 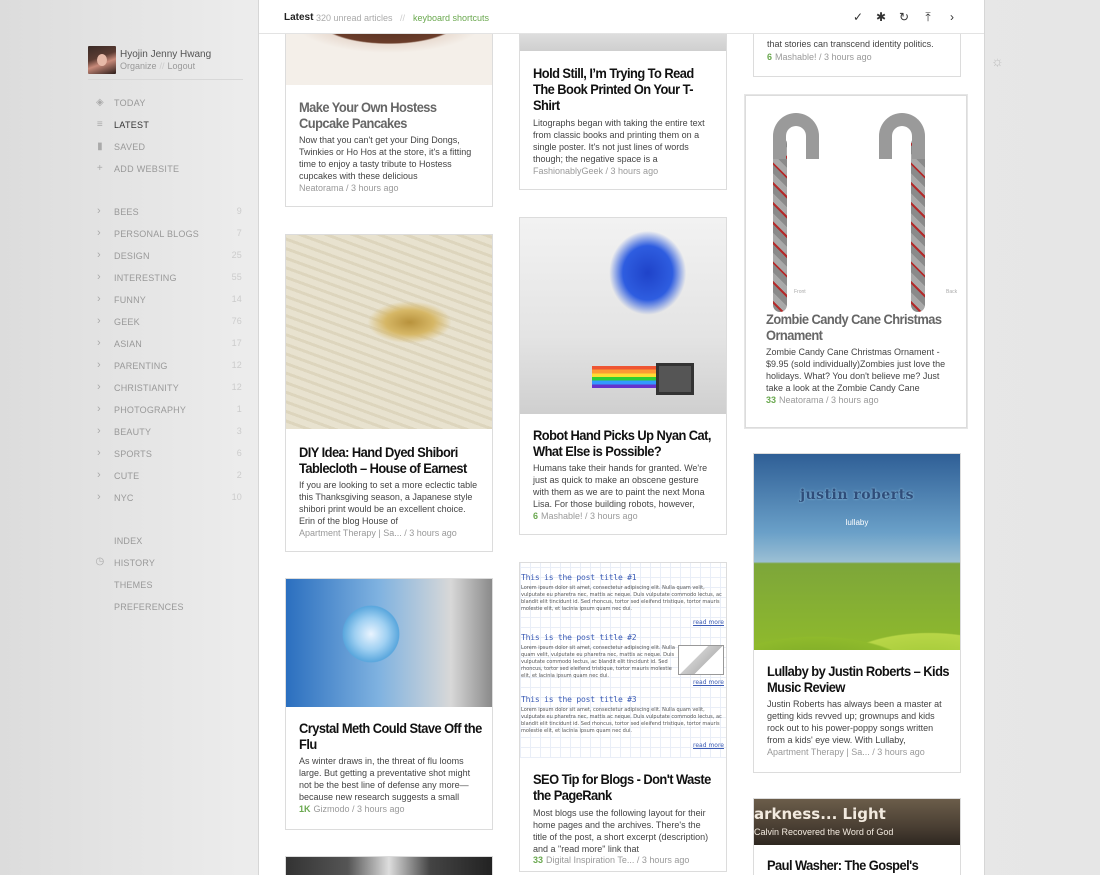 I want to click on article-meta: Apartment Therapy | Sa... / 3 hours ago, so click(x=846, y=752).